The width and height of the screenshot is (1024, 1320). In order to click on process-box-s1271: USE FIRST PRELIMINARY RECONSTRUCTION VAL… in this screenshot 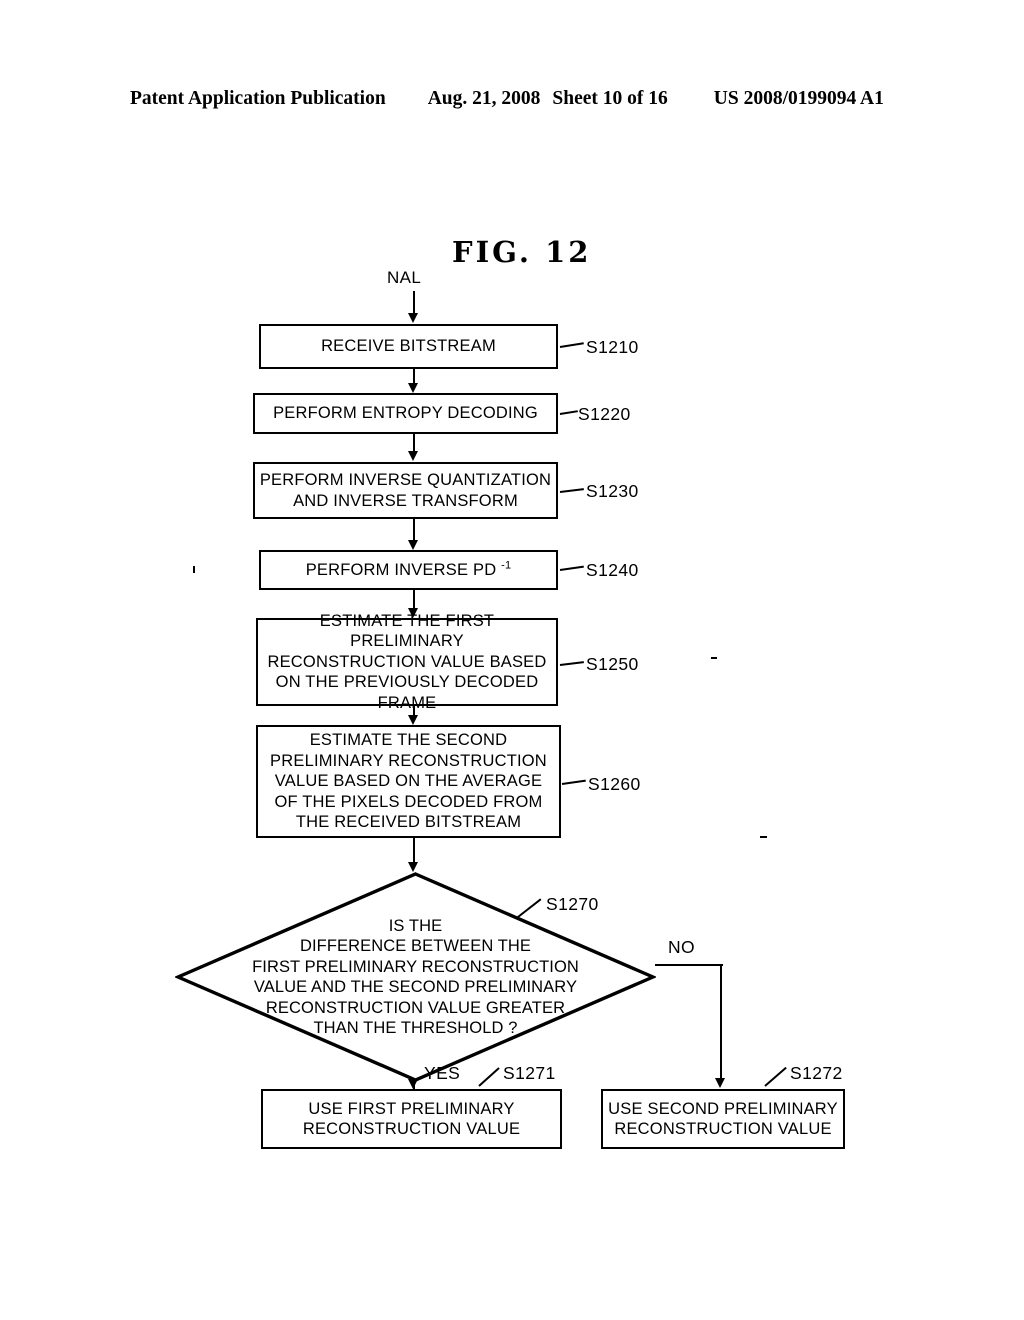, I will do `click(411, 1119)`.